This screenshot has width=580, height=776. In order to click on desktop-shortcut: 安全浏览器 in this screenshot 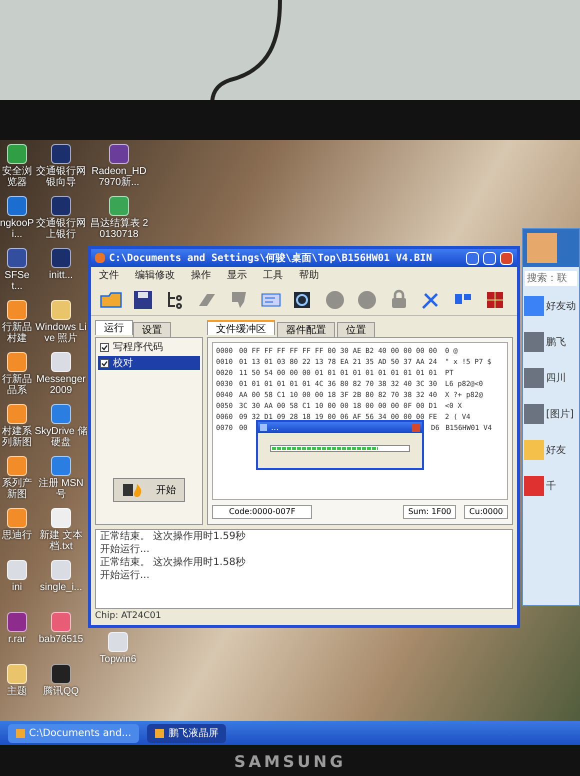, I will do `click(17, 167)`.